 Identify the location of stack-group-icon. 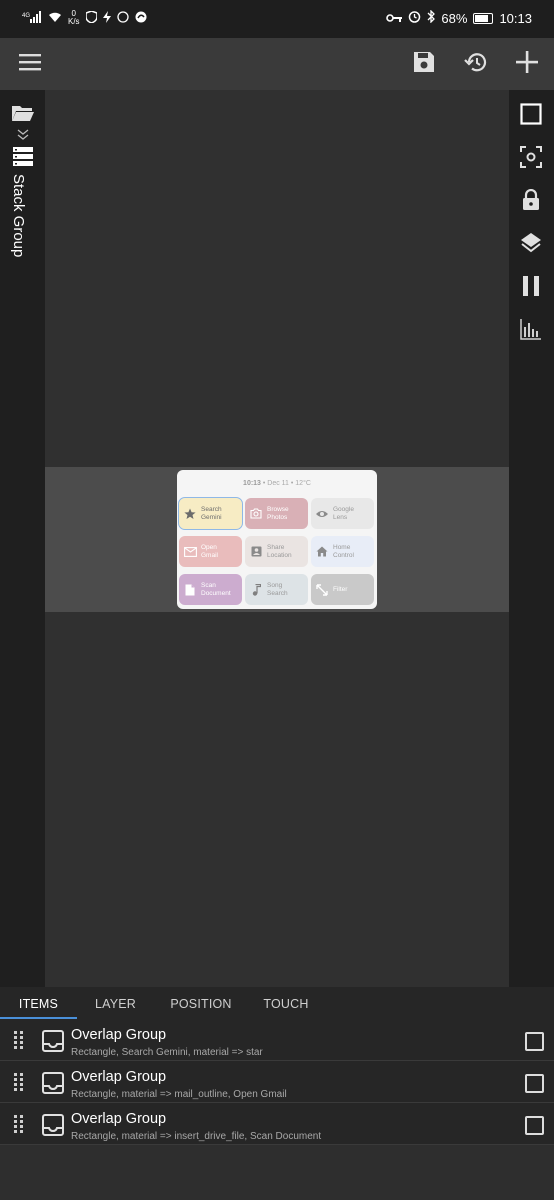
(23, 158).